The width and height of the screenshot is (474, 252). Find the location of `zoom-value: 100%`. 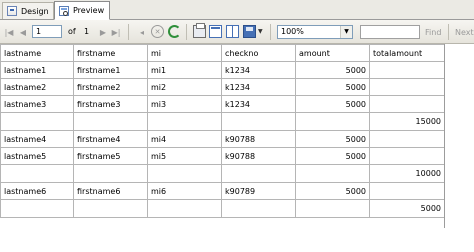

zoom-value: 100% is located at coordinates (292, 31).